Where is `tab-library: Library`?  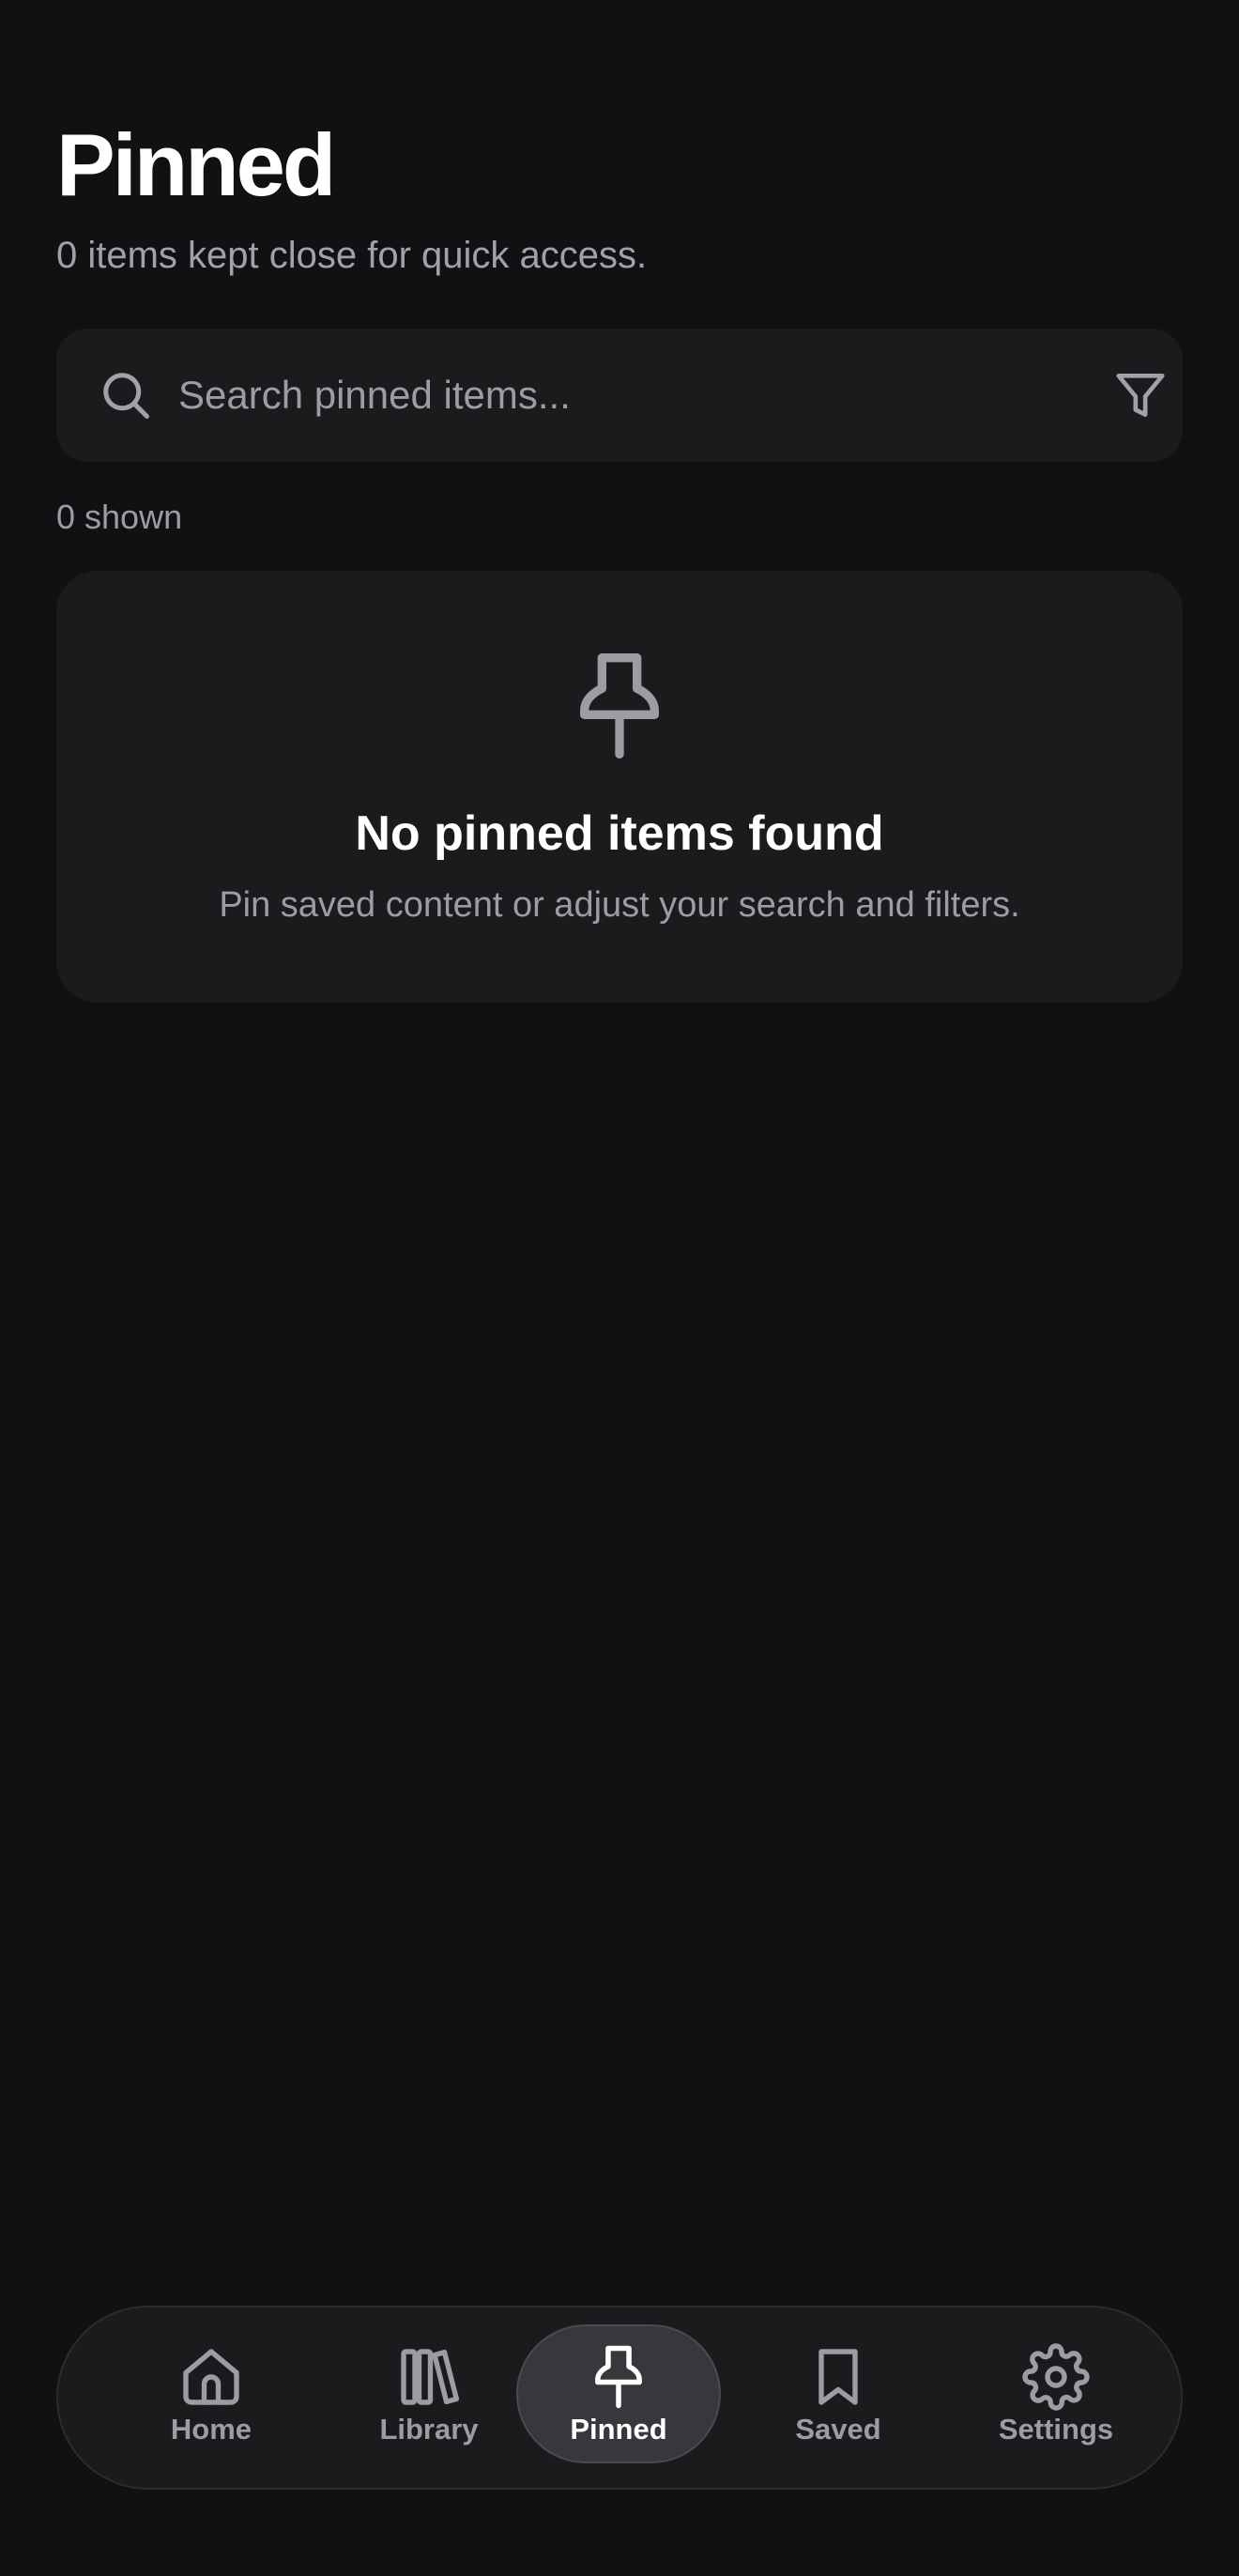 tab-library: Library is located at coordinates (429, 2393).